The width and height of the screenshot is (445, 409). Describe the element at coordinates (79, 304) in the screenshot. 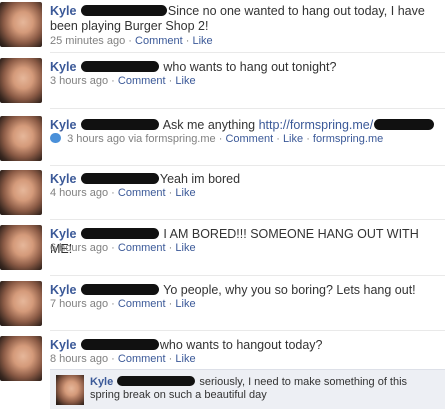

I see `timestamp: 7 hours ago` at that location.